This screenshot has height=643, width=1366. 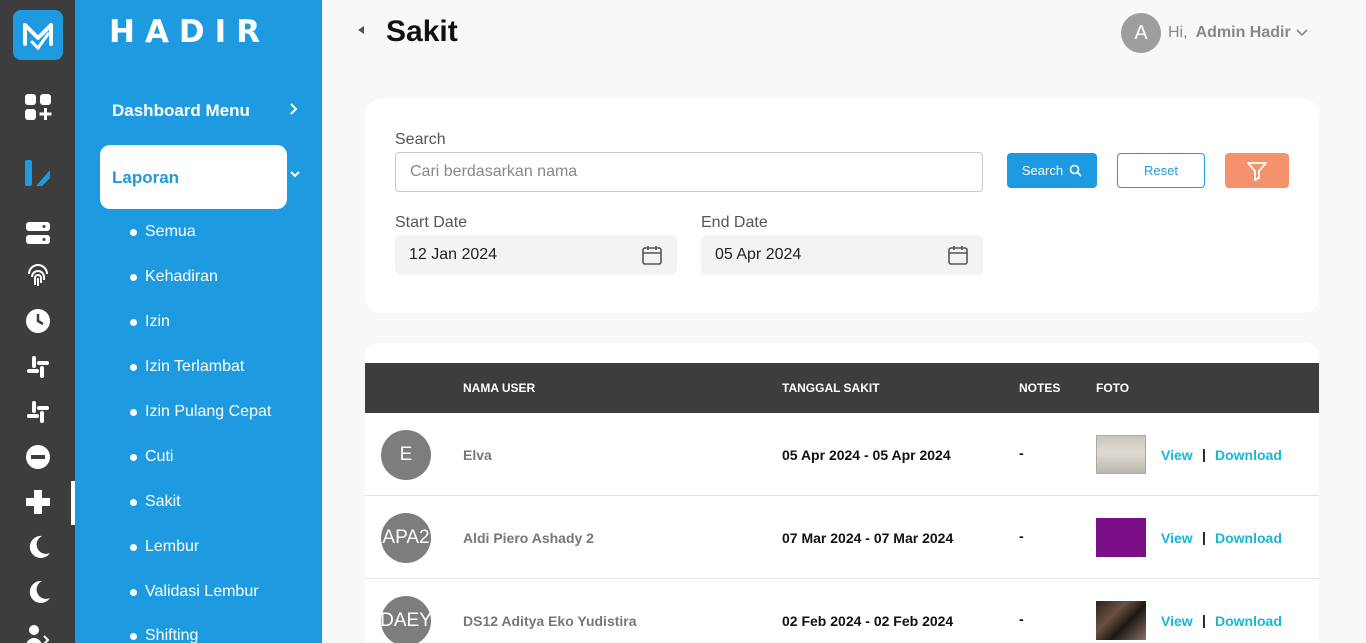 I want to click on chevron-right-icon, so click(x=294, y=110).